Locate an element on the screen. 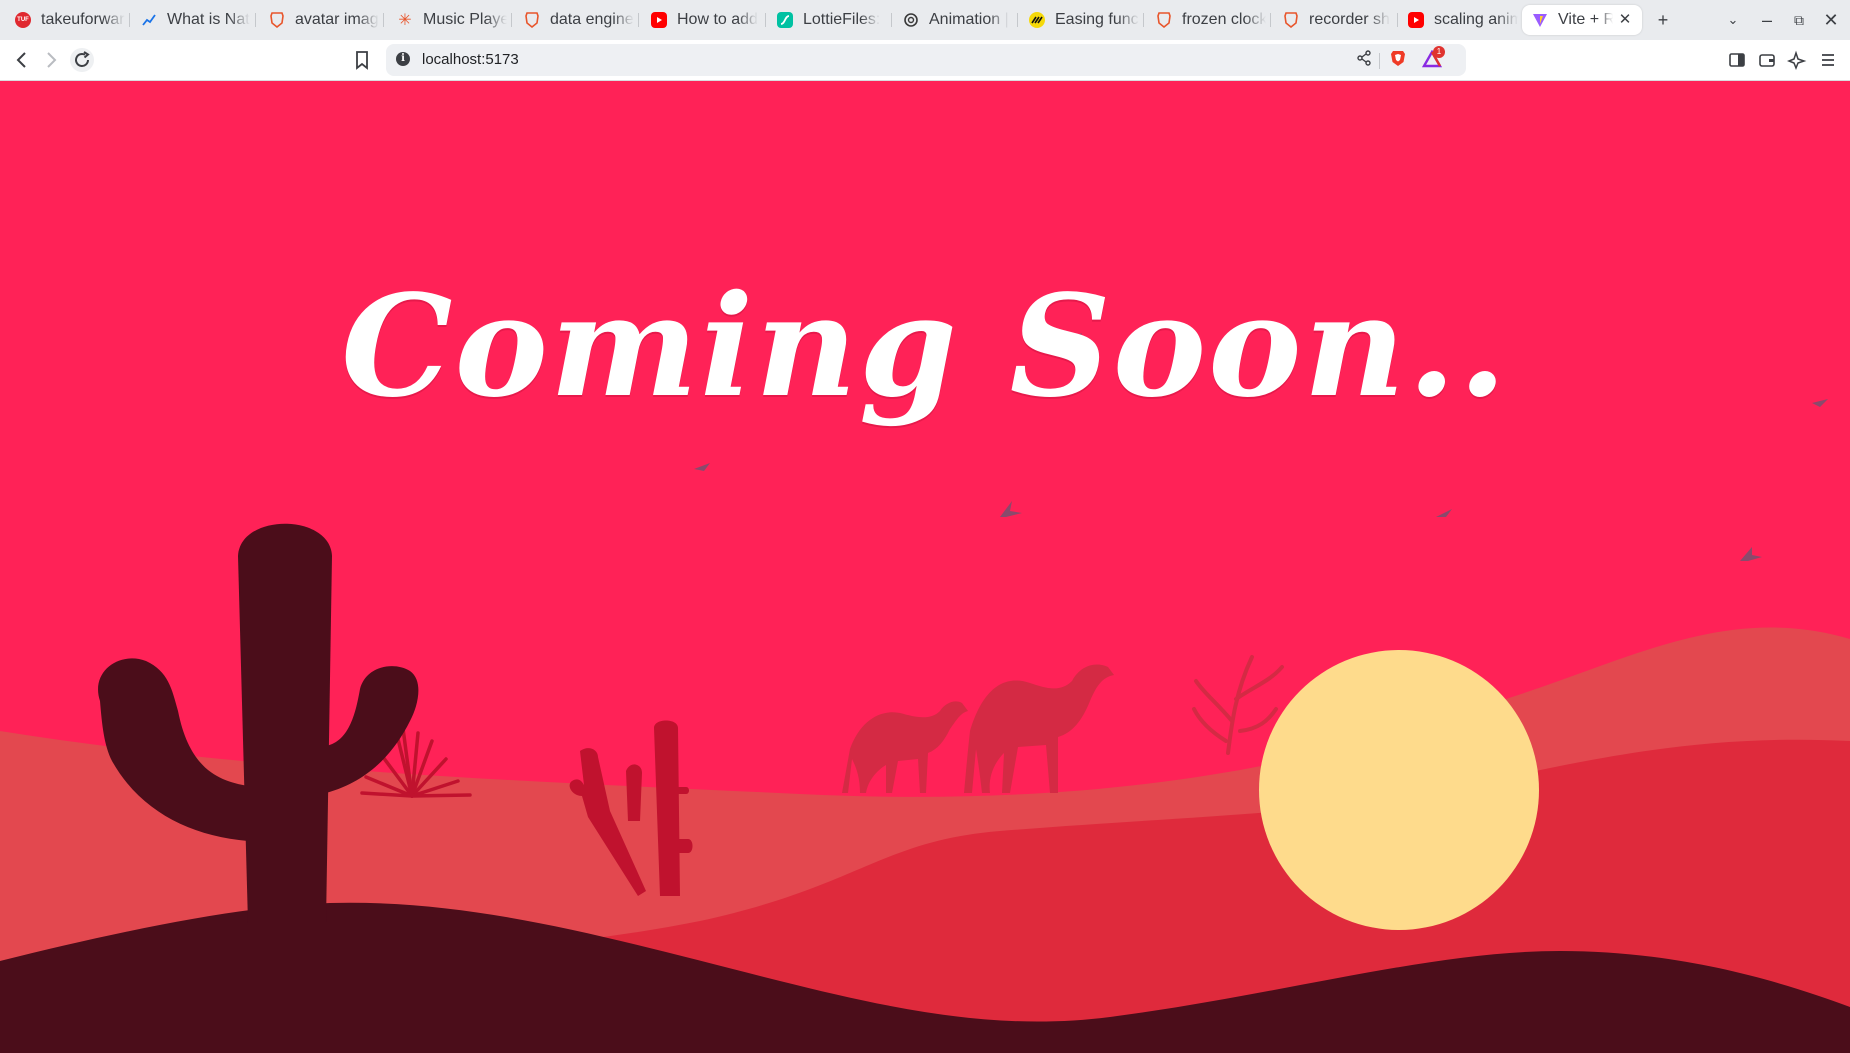  tab-search-chevron-icon: ⌄ is located at coordinates (1733, 20).